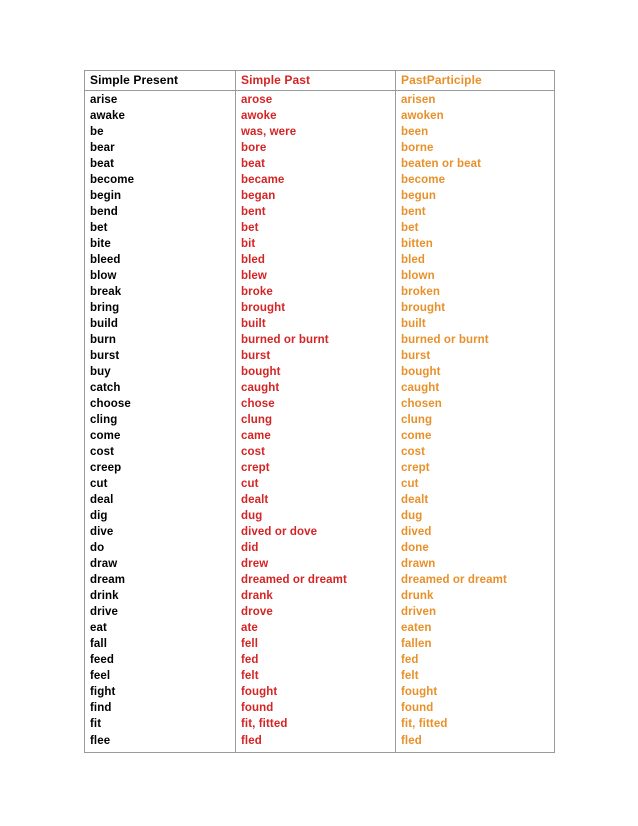 This screenshot has width=638, height=826. What do you see at coordinates (160, 564) in the screenshot?
I see `cell-simple-present: draw` at bounding box center [160, 564].